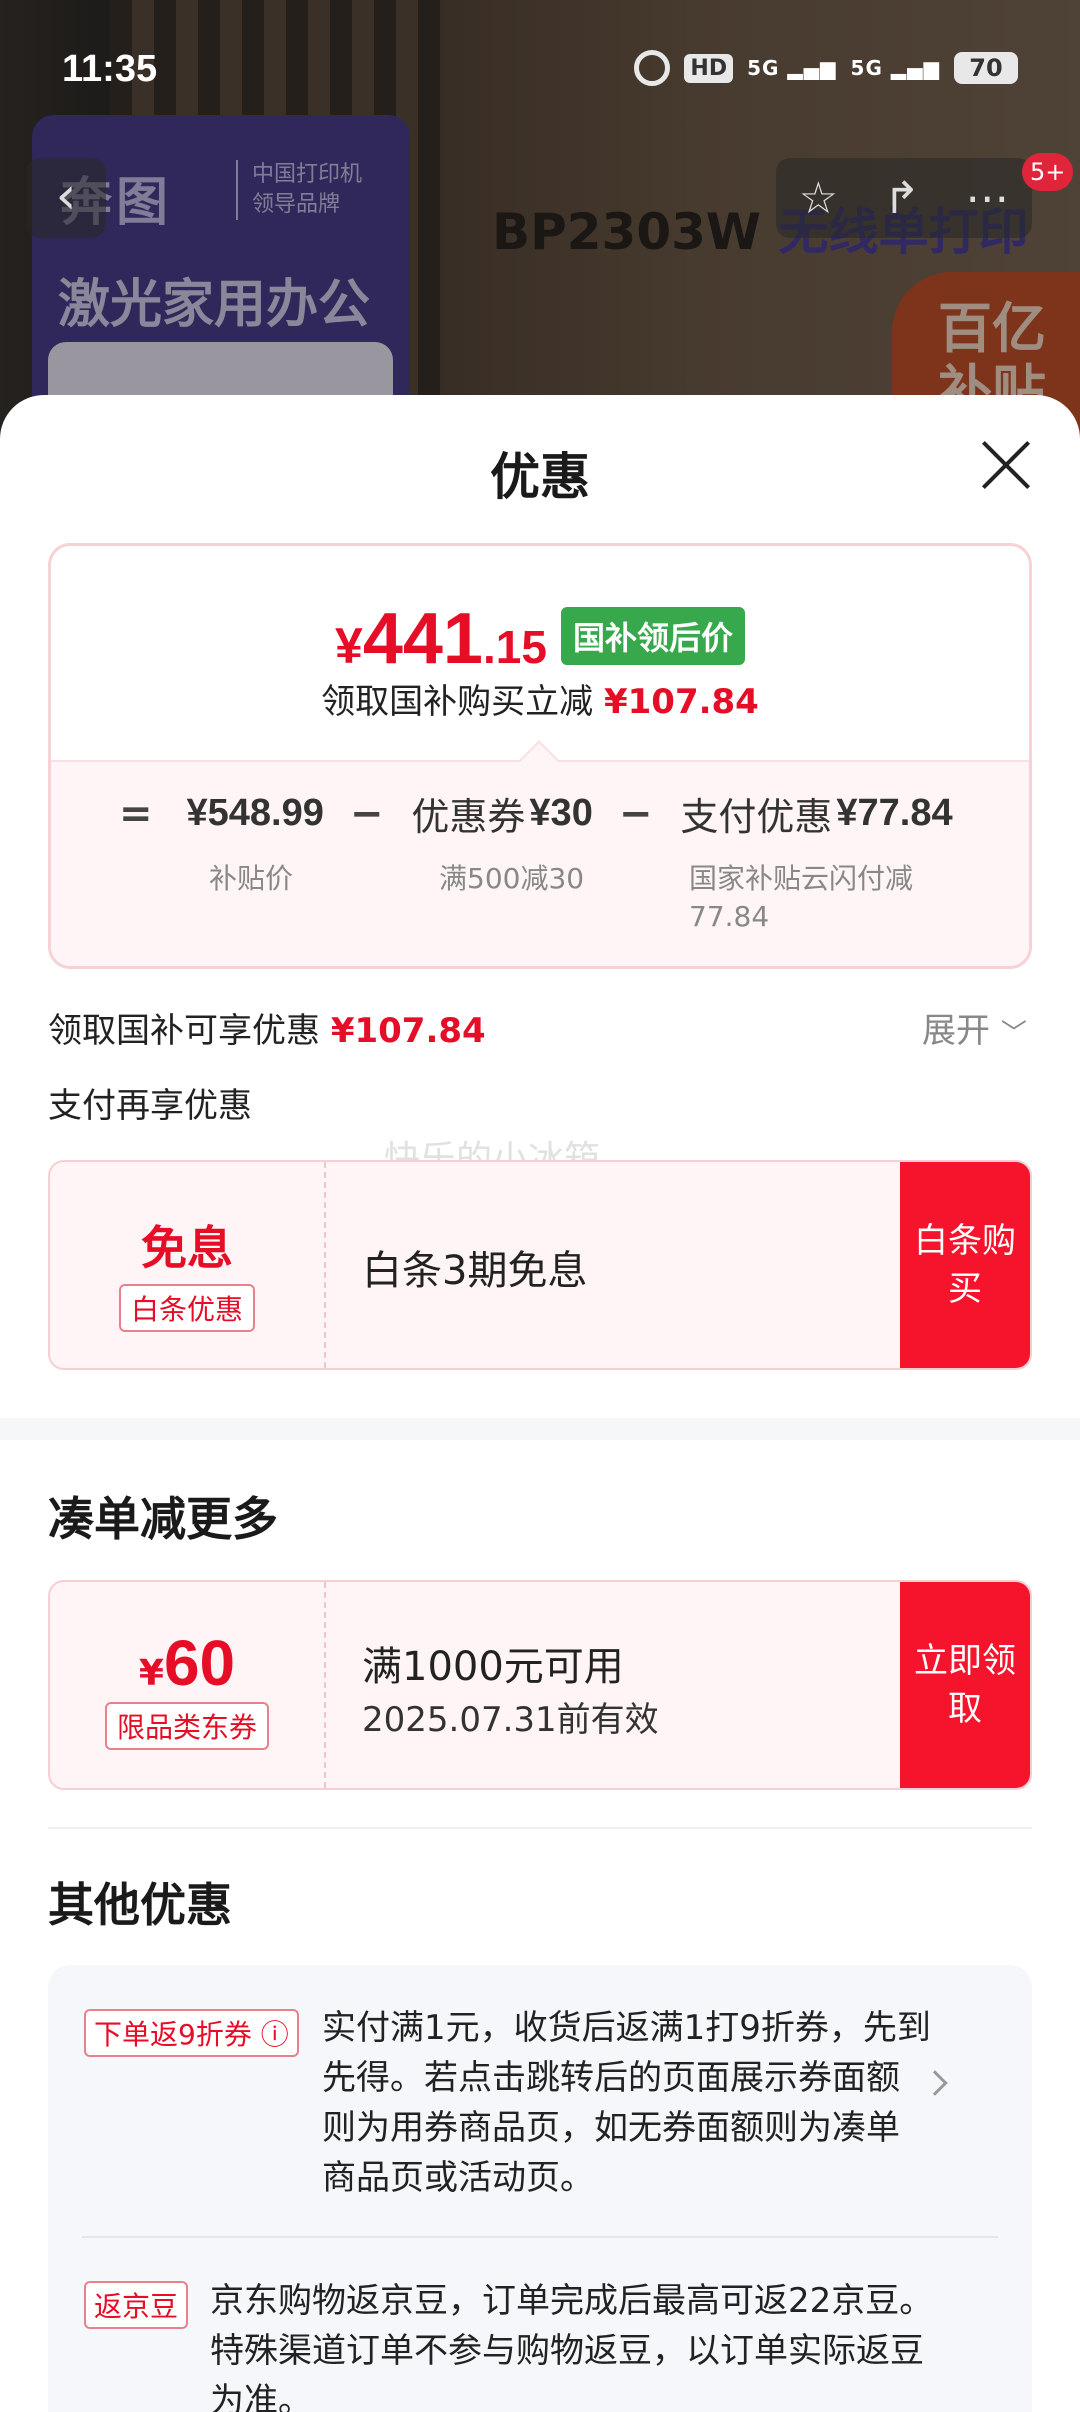 This screenshot has width=1080, height=2412. I want to click on calc-row: = ¥548.99 − 优惠券 ¥30 − 支付优惠 ¥77.84, so click(536, 813).